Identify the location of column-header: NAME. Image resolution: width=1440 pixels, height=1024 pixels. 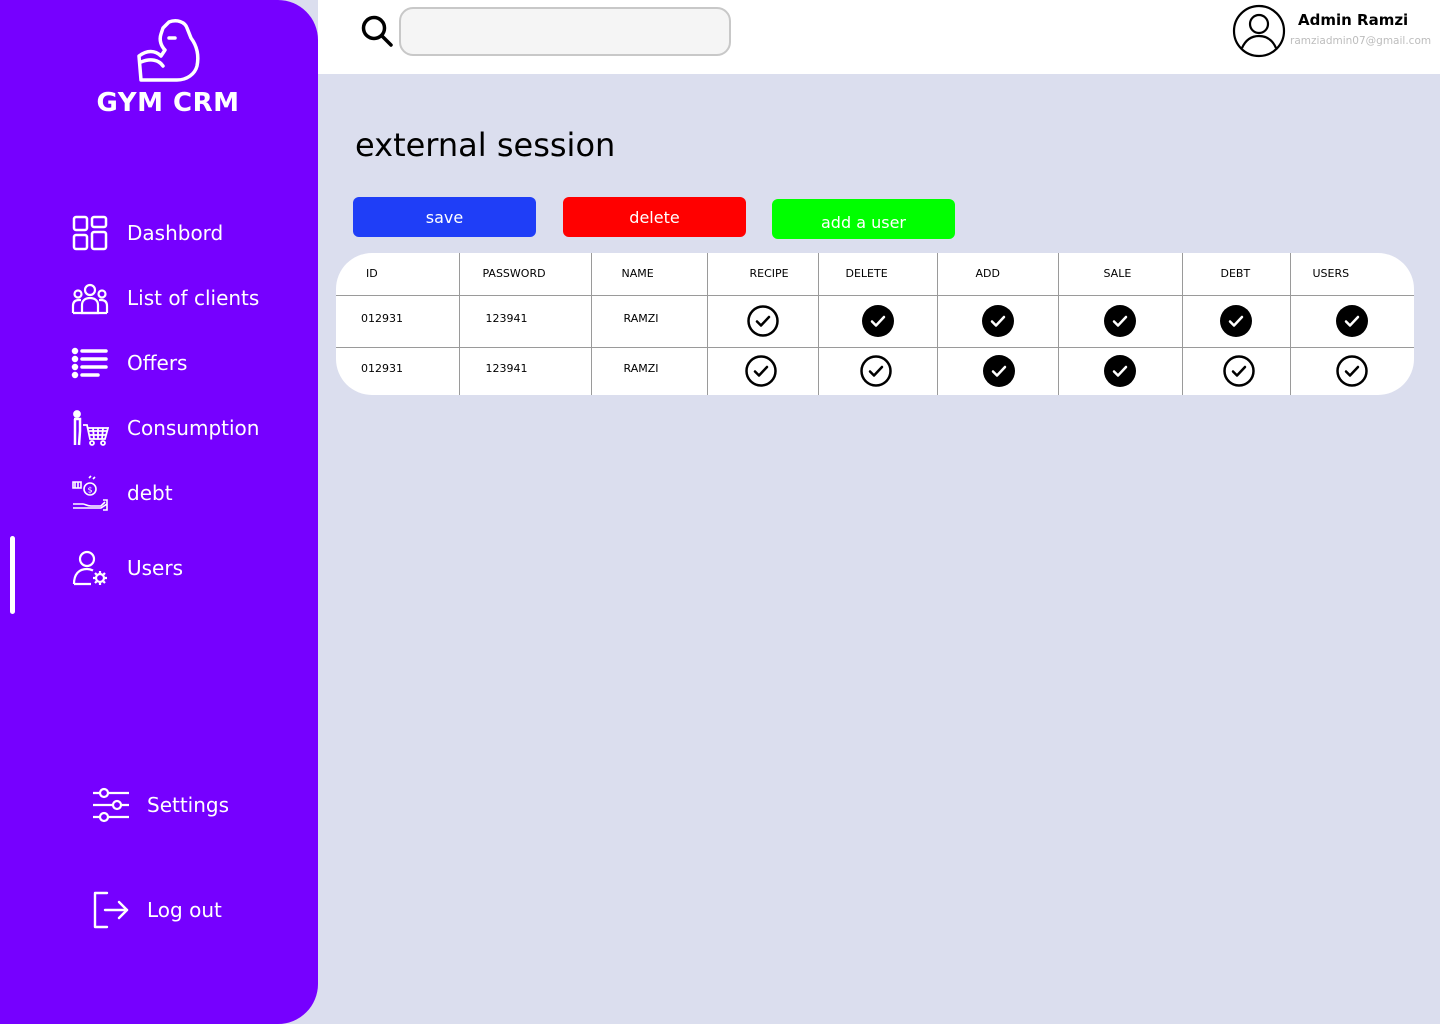
(649, 274).